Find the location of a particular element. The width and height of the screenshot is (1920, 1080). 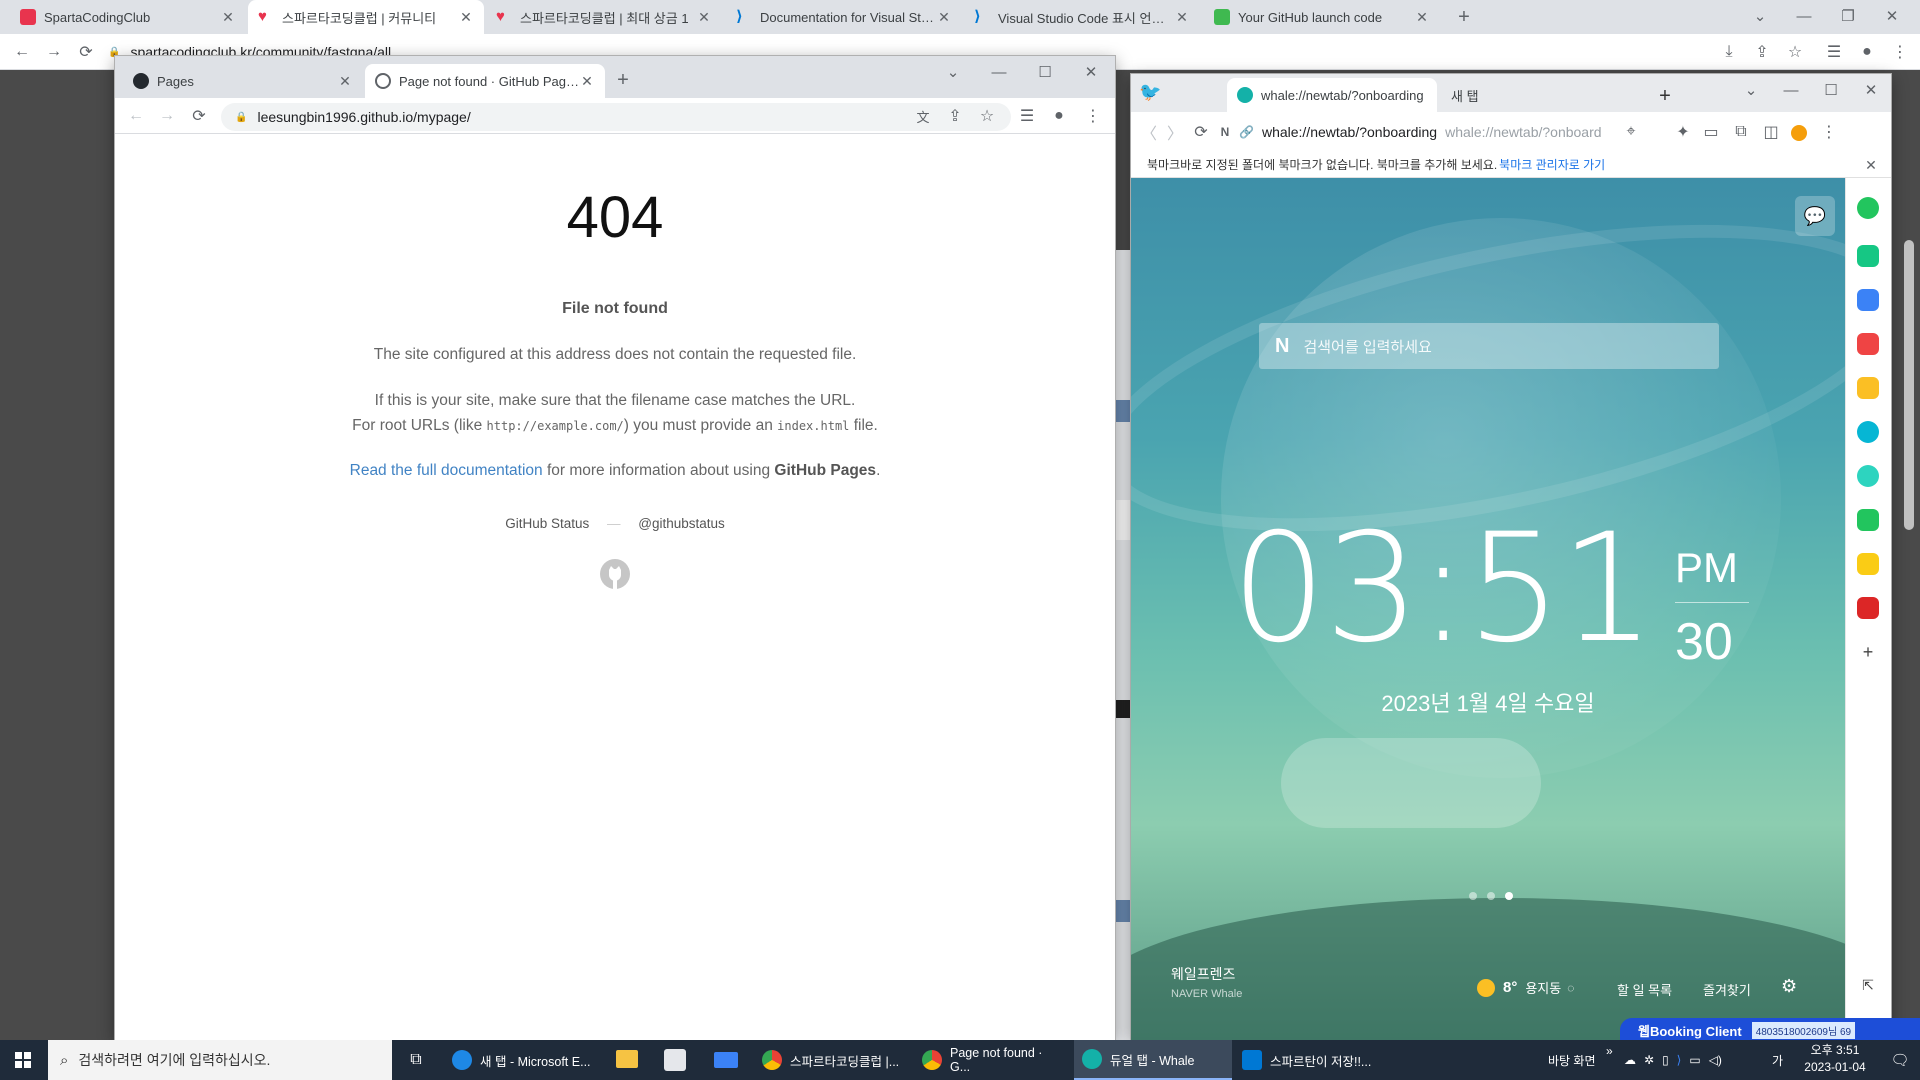

brand-title: 웨일프렌즈 is located at coordinates (1203, 974).